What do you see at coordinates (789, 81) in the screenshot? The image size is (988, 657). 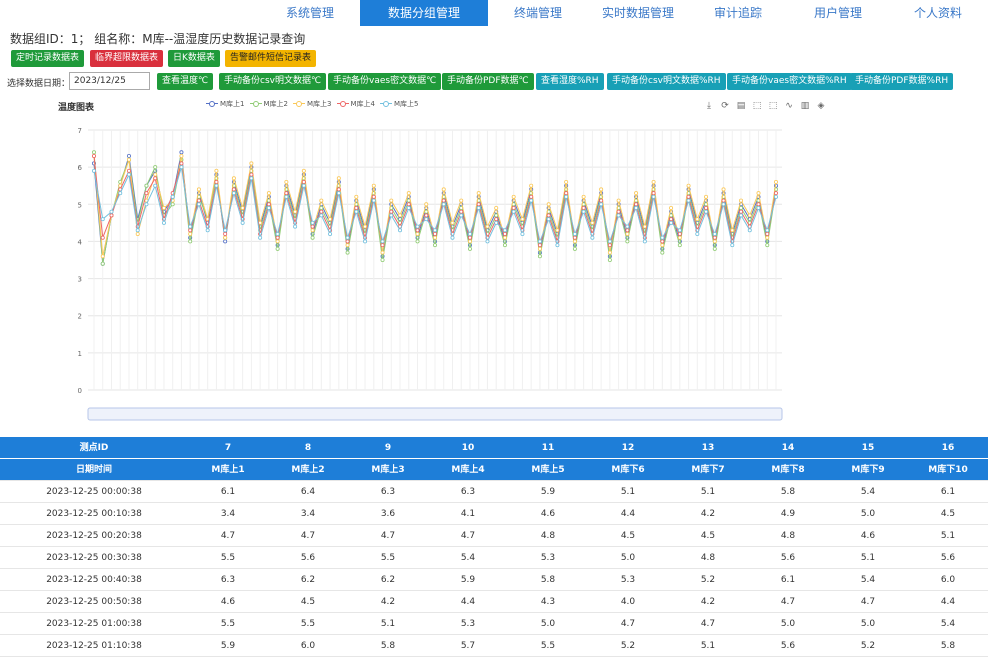 I see `backup-vaes-rh-button: 手动备份vaes密文数据%RH` at bounding box center [789, 81].